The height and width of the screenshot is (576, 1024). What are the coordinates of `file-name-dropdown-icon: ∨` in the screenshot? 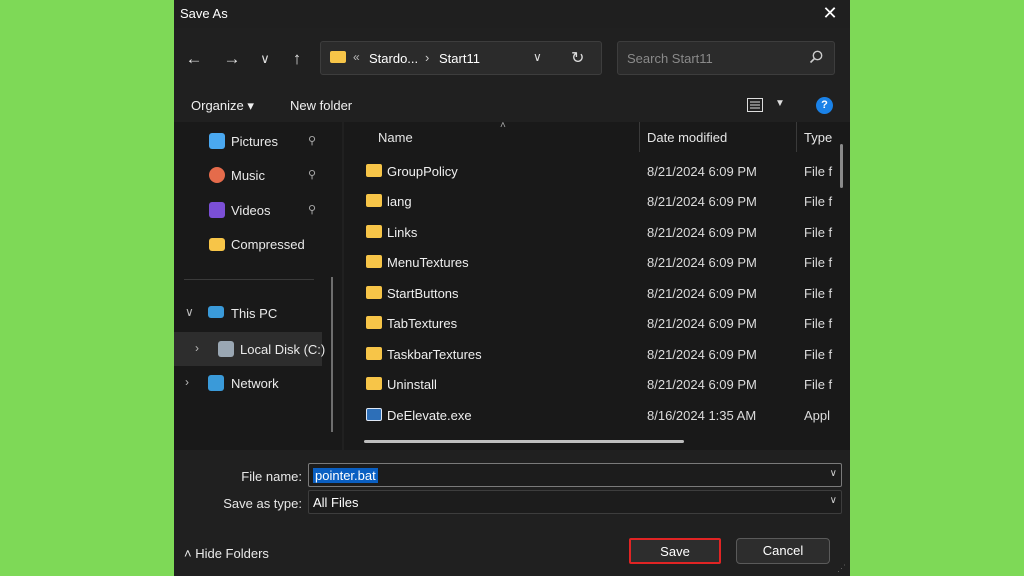 It's located at (833, 473).